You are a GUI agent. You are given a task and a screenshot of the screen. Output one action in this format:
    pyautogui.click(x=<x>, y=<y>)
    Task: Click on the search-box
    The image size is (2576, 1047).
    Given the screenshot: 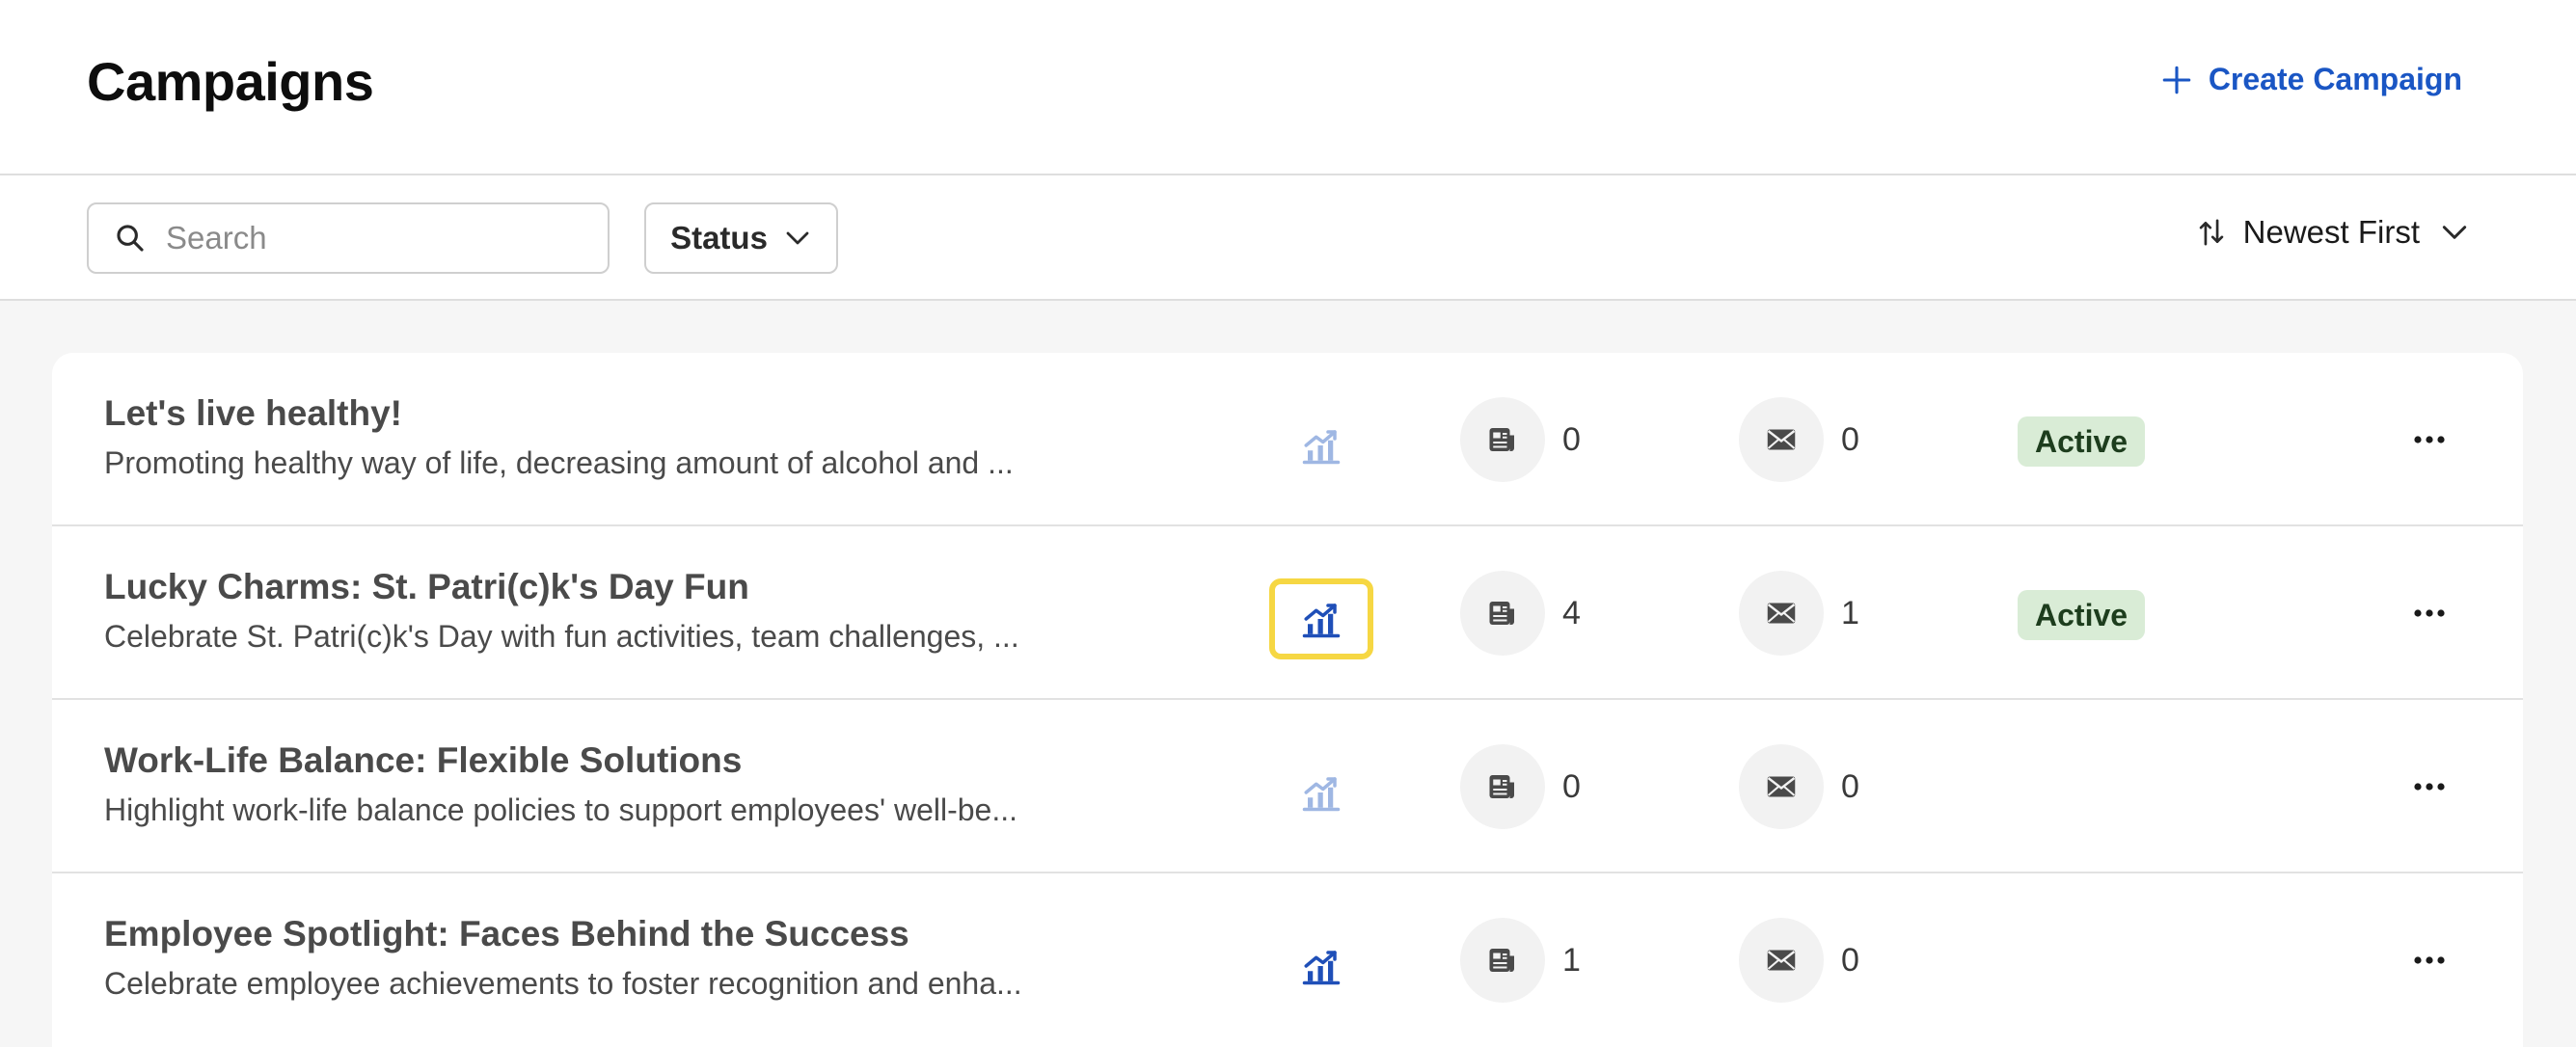 What is the action you would take?
    pyautogui.click(x=348, y=238)
    